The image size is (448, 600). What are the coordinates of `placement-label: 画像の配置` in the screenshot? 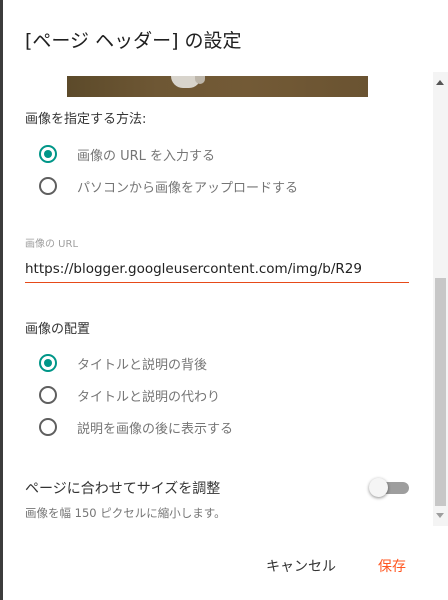 It's located at (58, 329).